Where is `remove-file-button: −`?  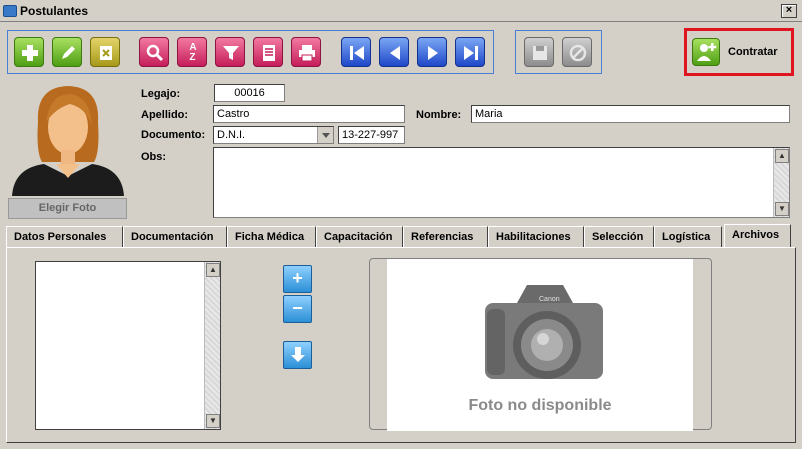
remove-file-button: − is located at coordinates (297, 309).